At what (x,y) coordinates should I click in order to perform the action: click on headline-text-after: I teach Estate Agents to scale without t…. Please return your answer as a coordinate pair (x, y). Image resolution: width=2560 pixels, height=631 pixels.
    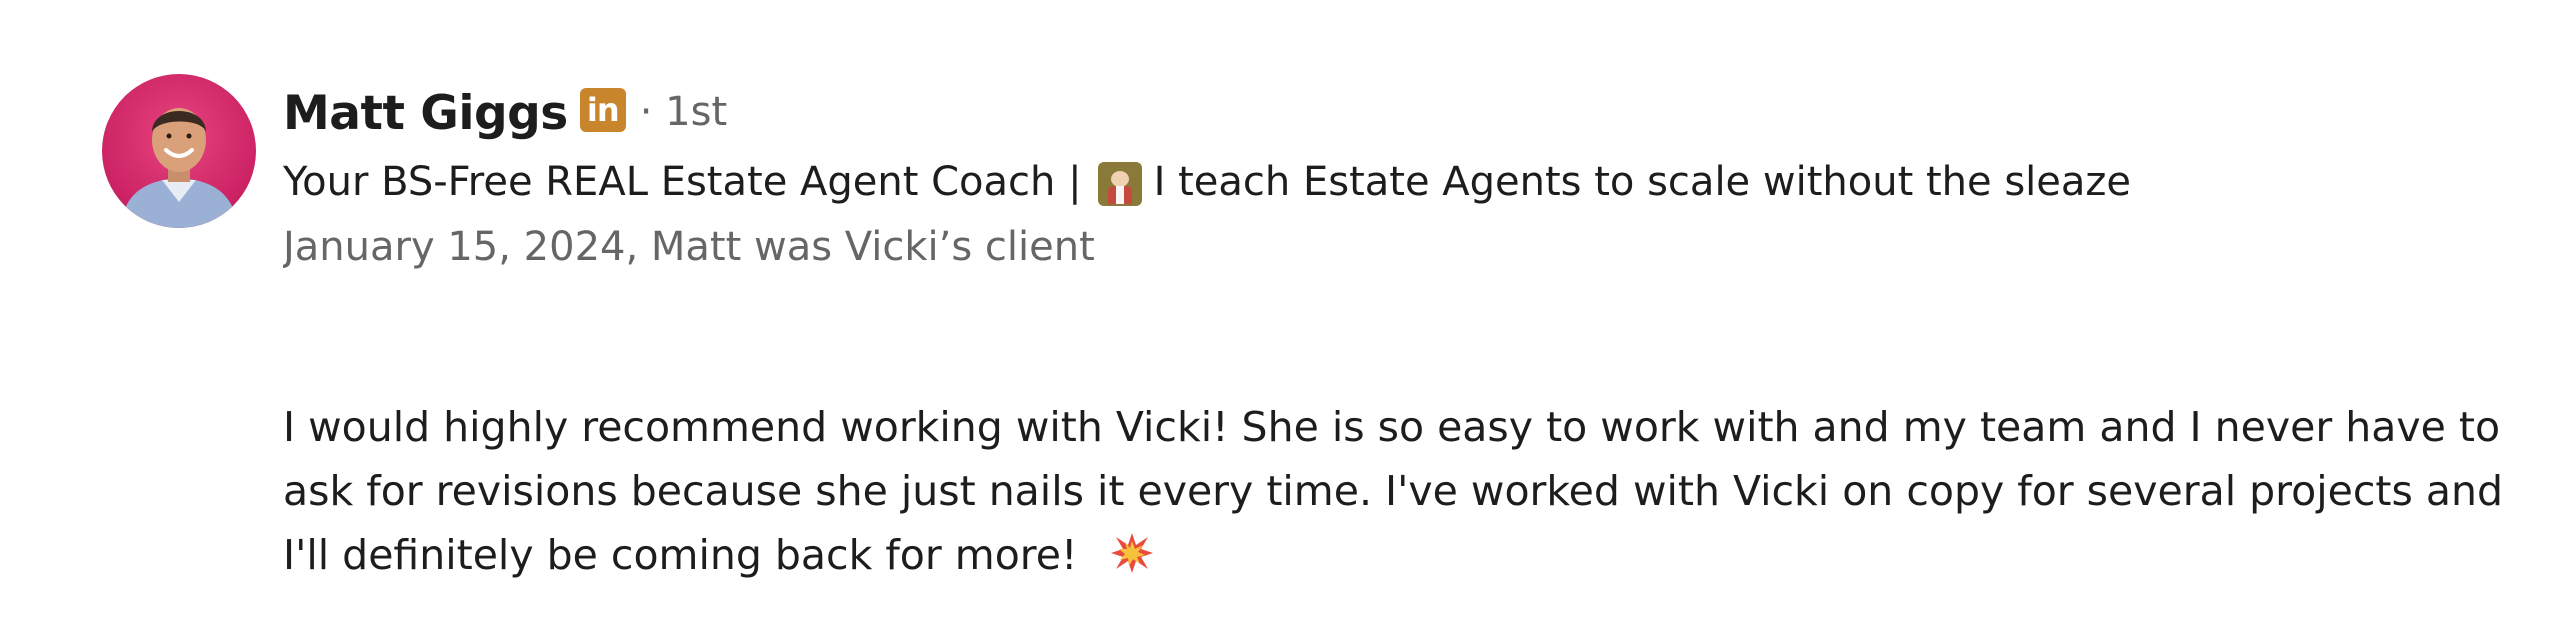
    Looking at the image, I should click on (1642, 182).